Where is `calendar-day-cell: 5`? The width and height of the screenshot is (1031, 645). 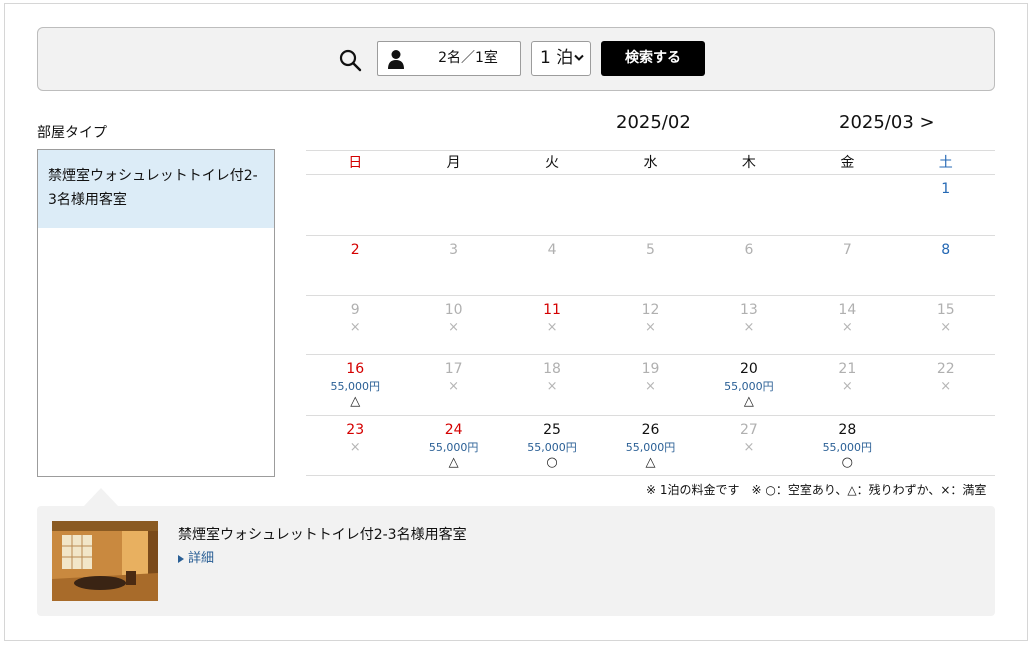
calendar-day-cell: 5 is located at coordinates (650, 265).